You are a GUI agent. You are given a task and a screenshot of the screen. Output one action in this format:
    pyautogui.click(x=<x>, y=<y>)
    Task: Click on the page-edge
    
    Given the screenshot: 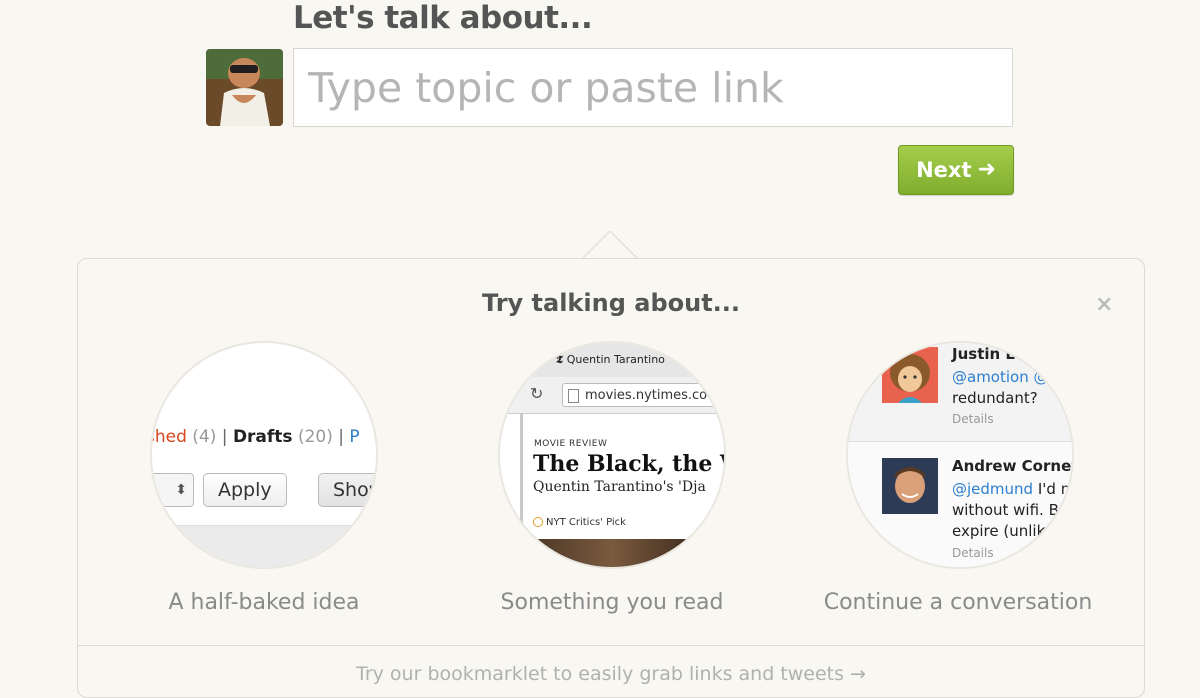 What is the action you would take?
    pyautogui.click(x=521, y=476)
    